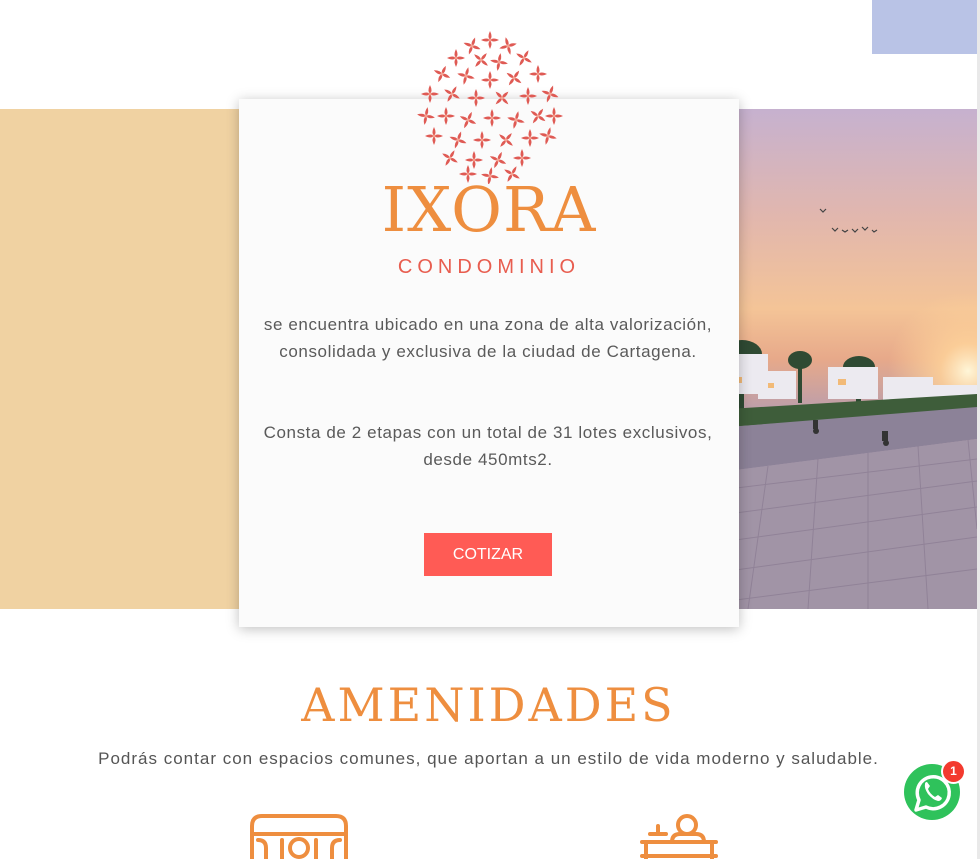  I want to click on beige-background-panel, so click(125, 359).